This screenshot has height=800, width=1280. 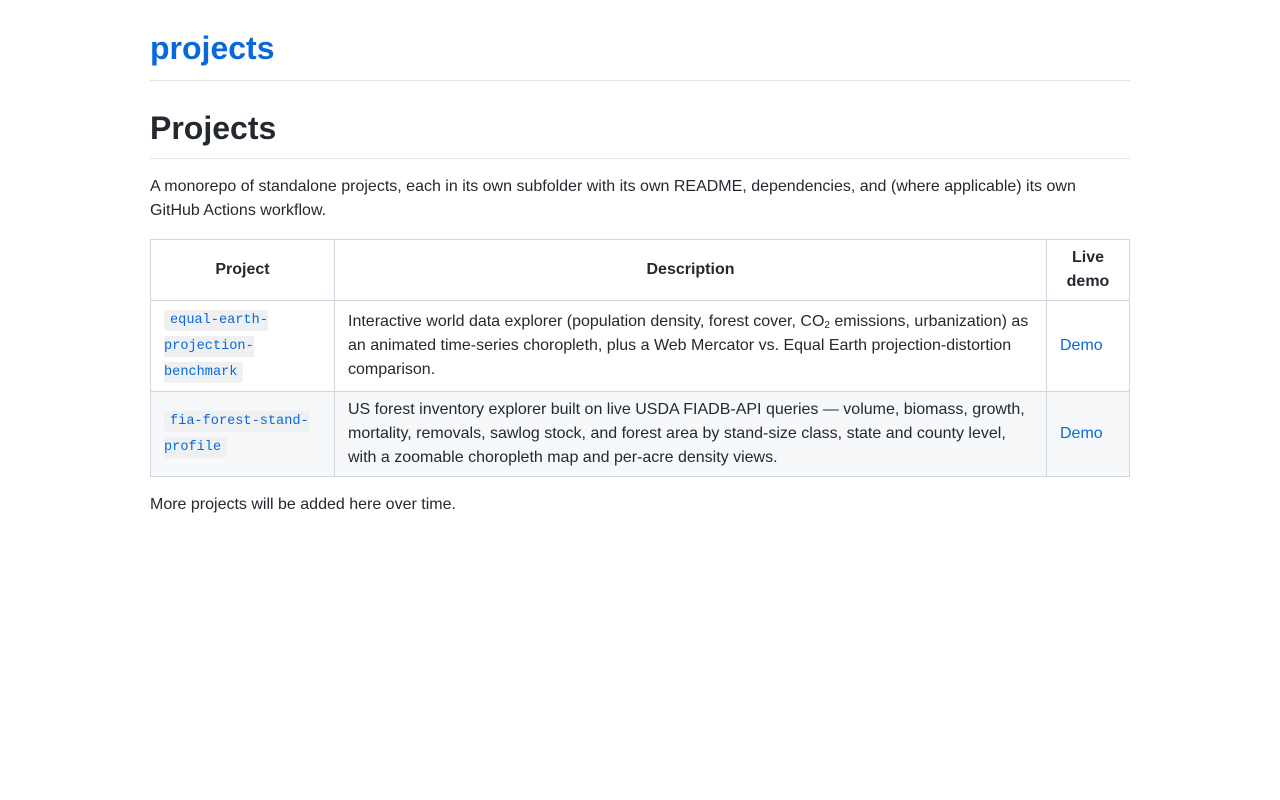 I want to click on project-cell: equal-earth-projection-benchmark, so click(x=242, y=346).